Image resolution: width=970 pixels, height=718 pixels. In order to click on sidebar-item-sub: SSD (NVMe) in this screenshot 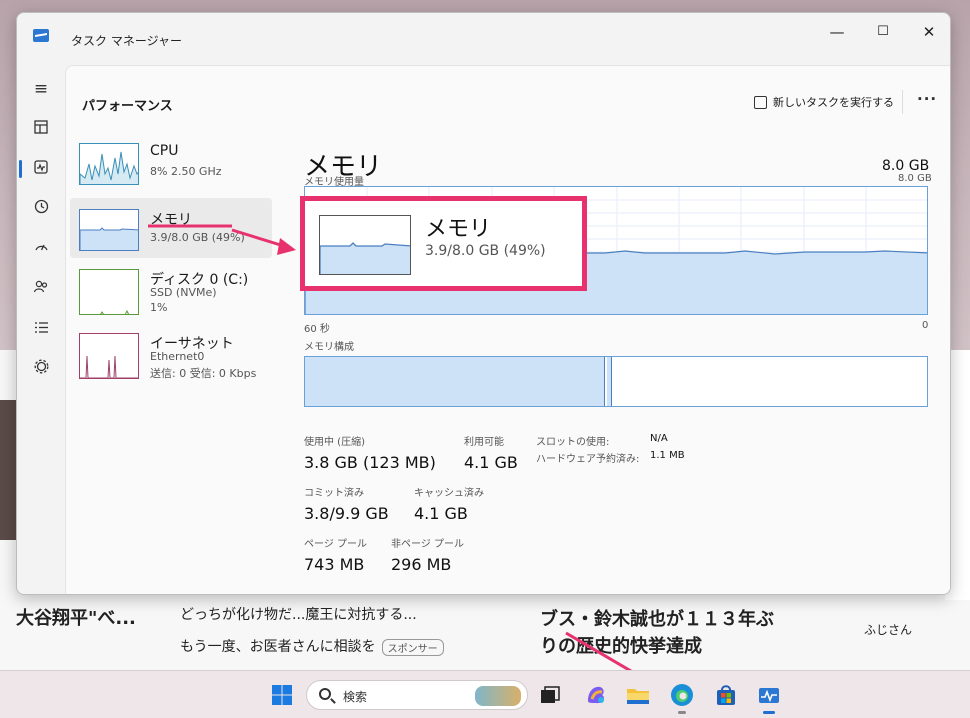, I will do `click(183, 292)`.